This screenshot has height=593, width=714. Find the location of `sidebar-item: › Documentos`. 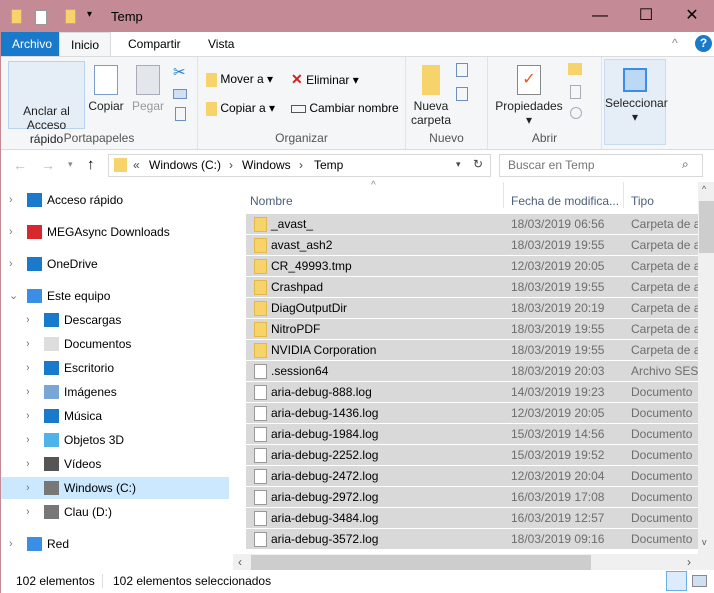

sidebar-item: › Documentos is located at coordinates (115, 344).